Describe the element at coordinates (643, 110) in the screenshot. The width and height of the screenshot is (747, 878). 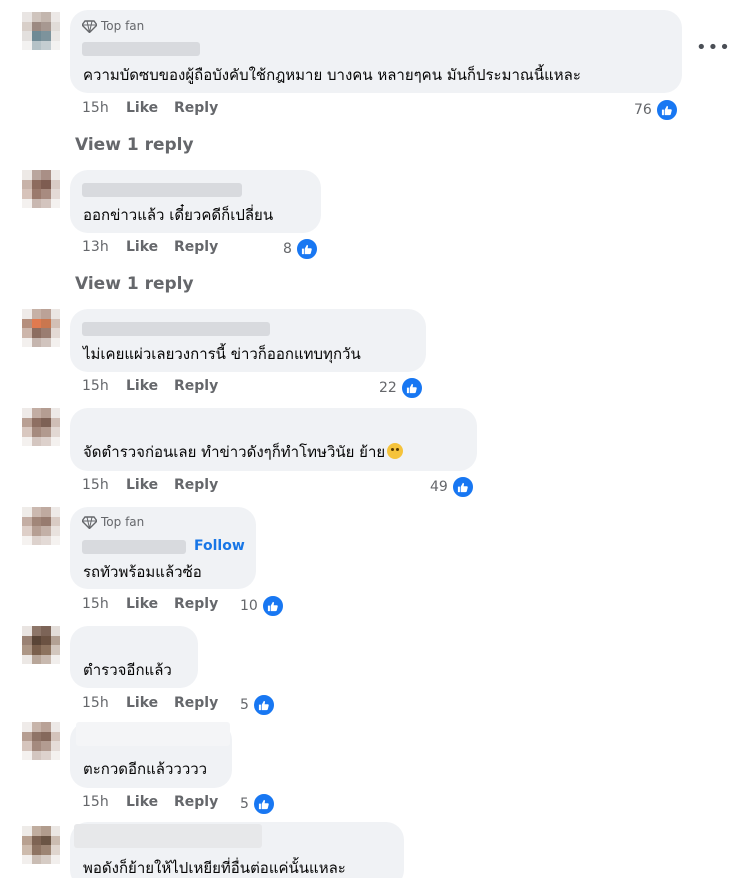
I see `reaction-number: 76` at that location.